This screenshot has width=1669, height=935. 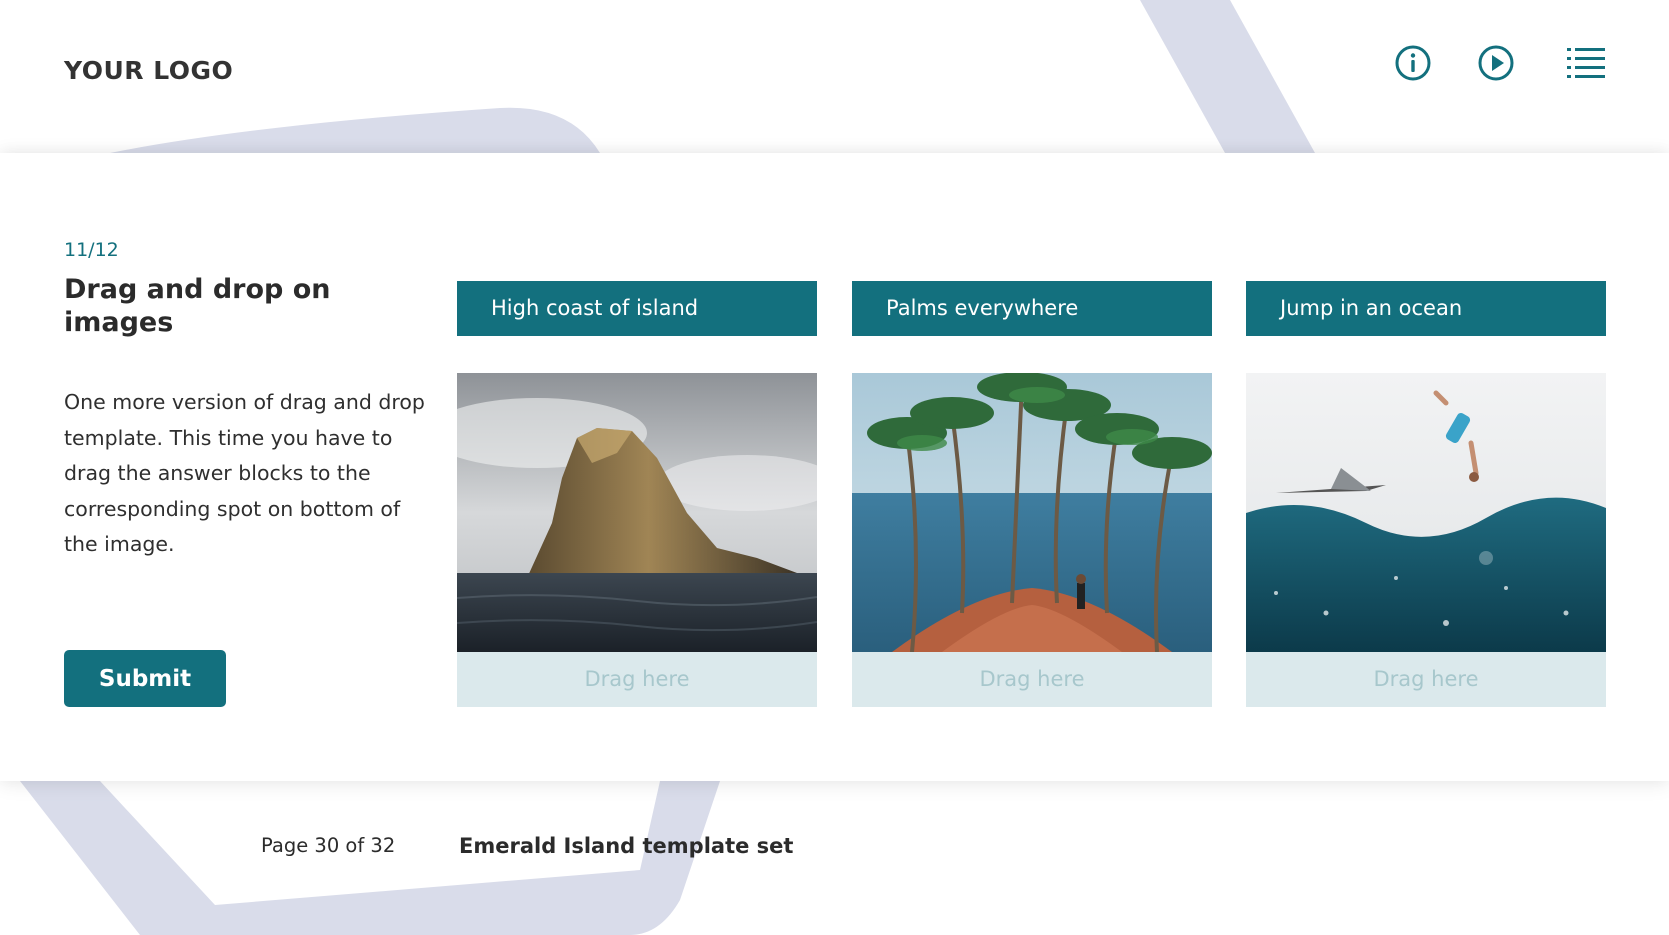 I want to click on question-progress: 11/12, so click(x=91, y=250).